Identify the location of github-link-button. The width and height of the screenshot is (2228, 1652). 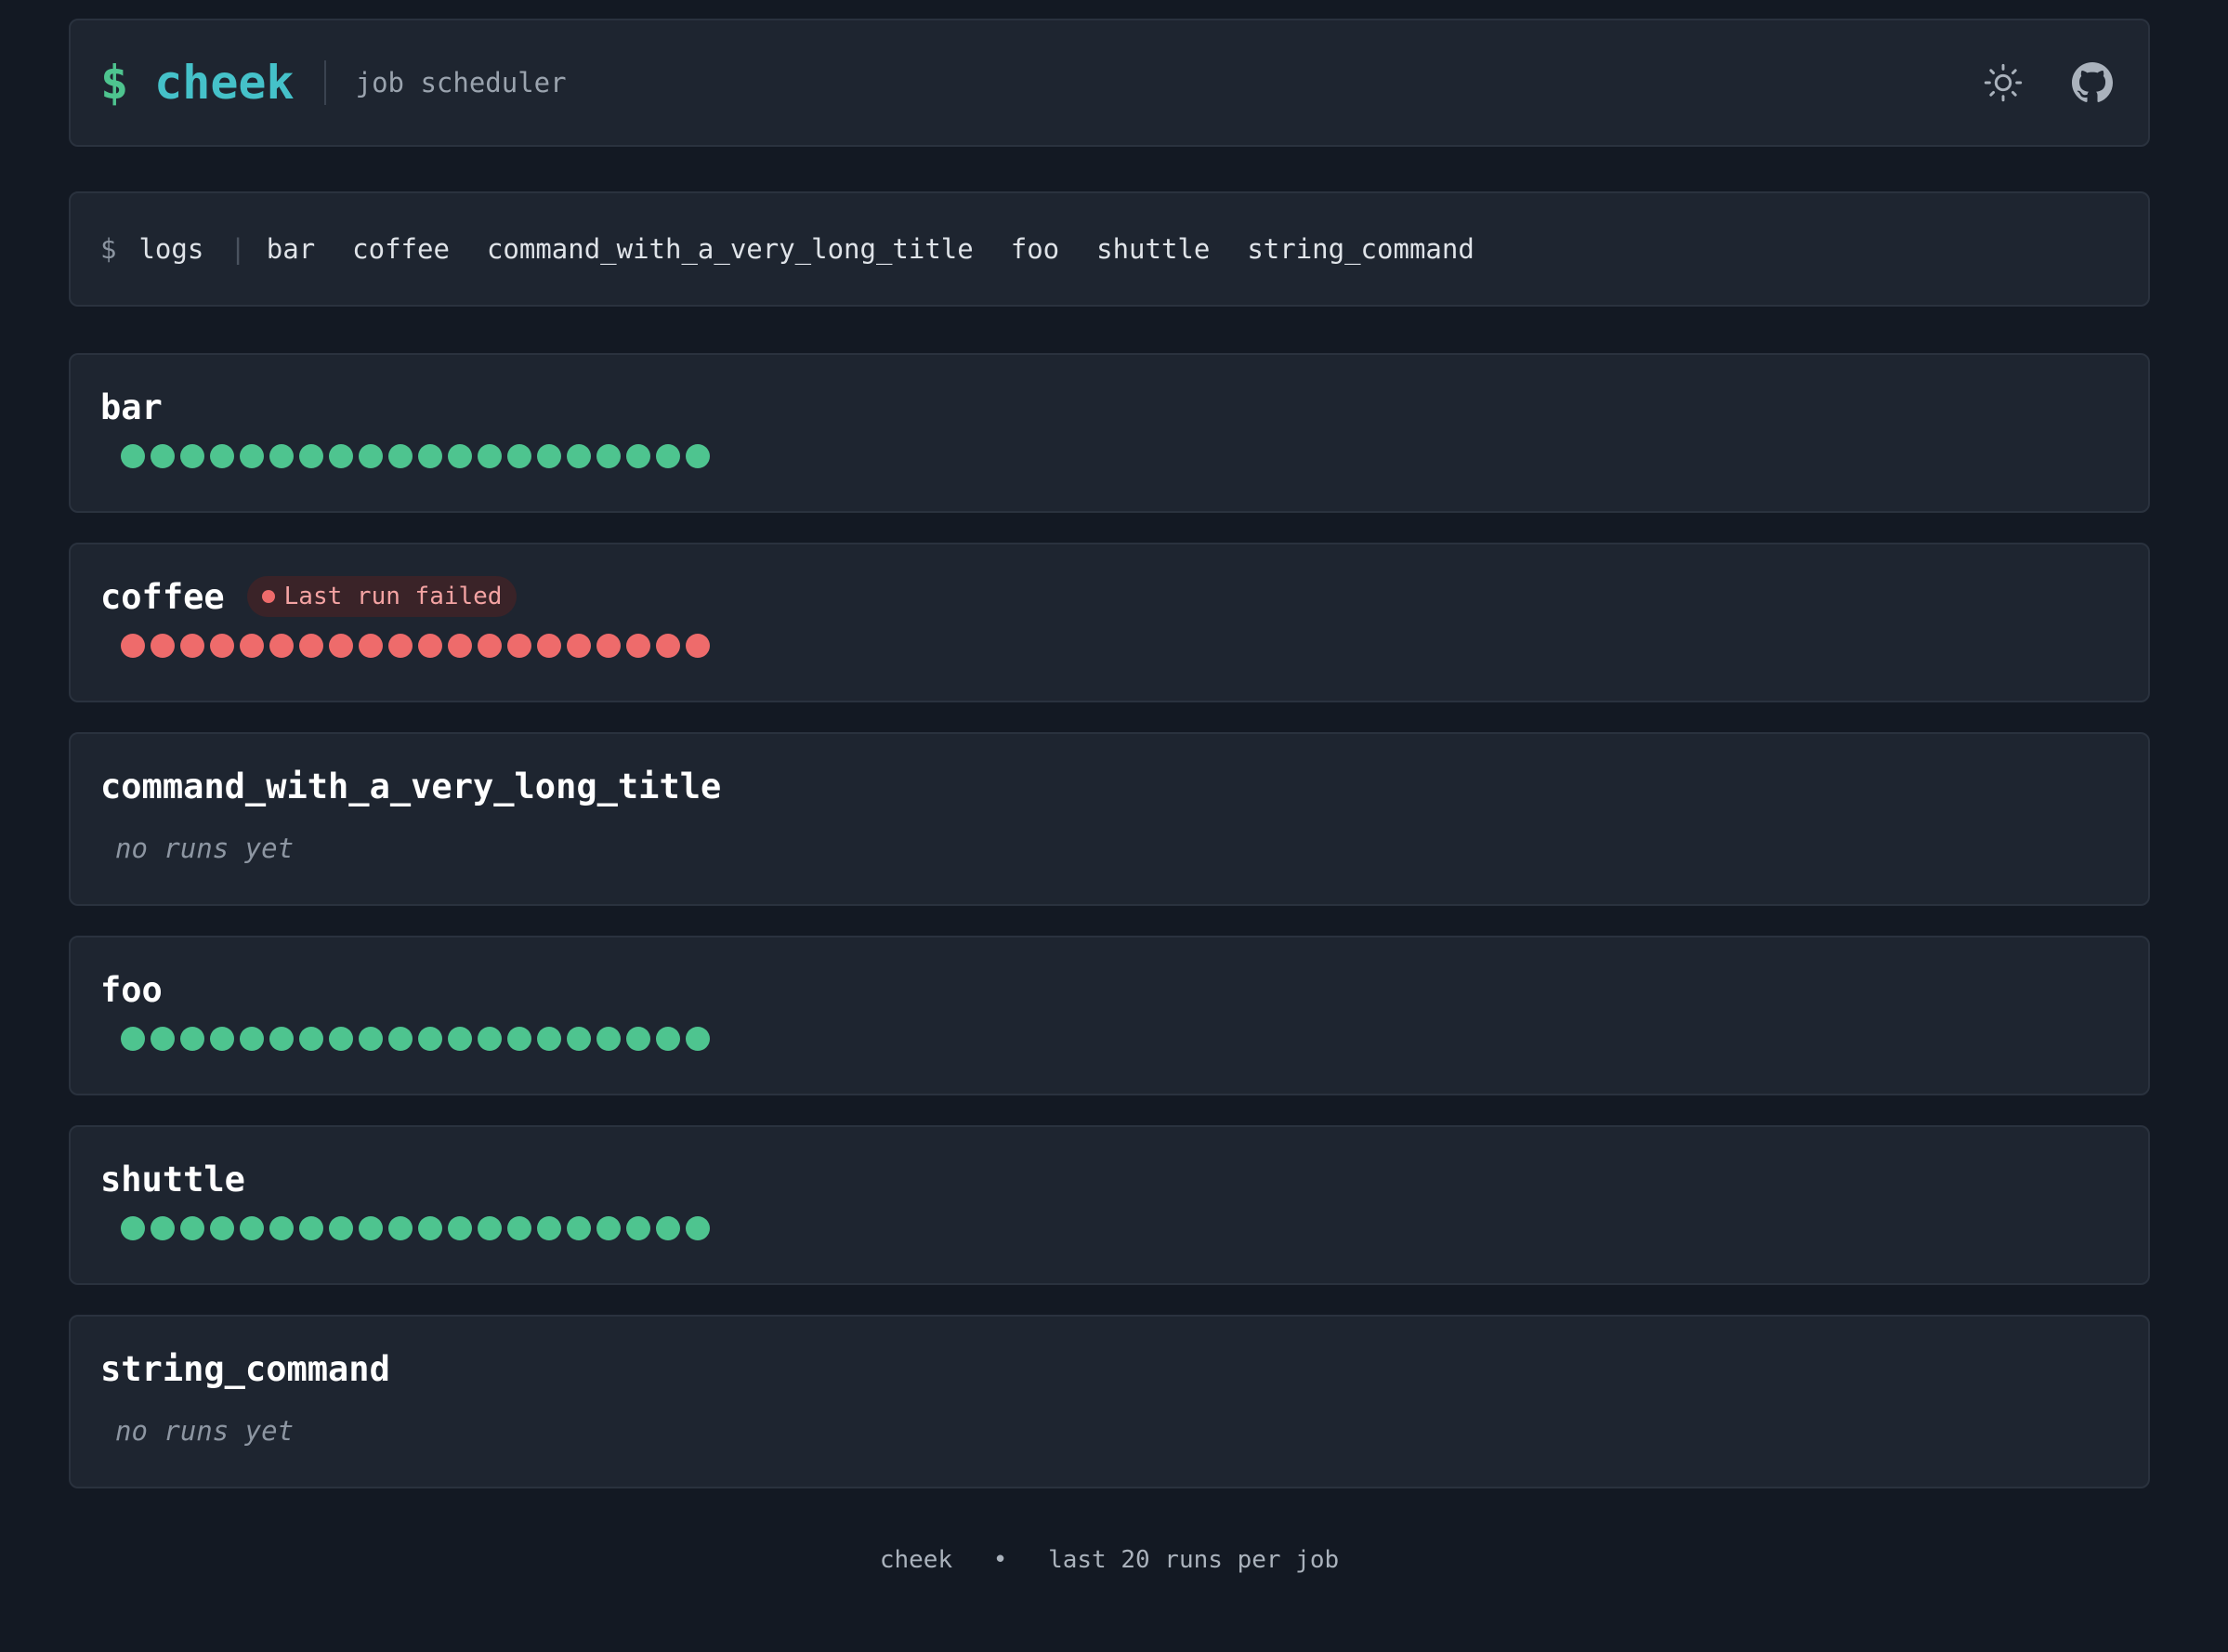
(2092, 83).